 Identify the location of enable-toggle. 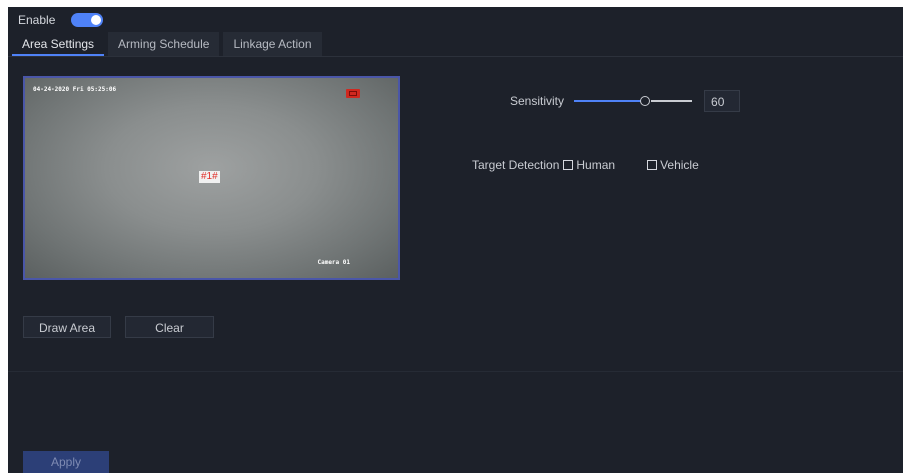
(87, 20).